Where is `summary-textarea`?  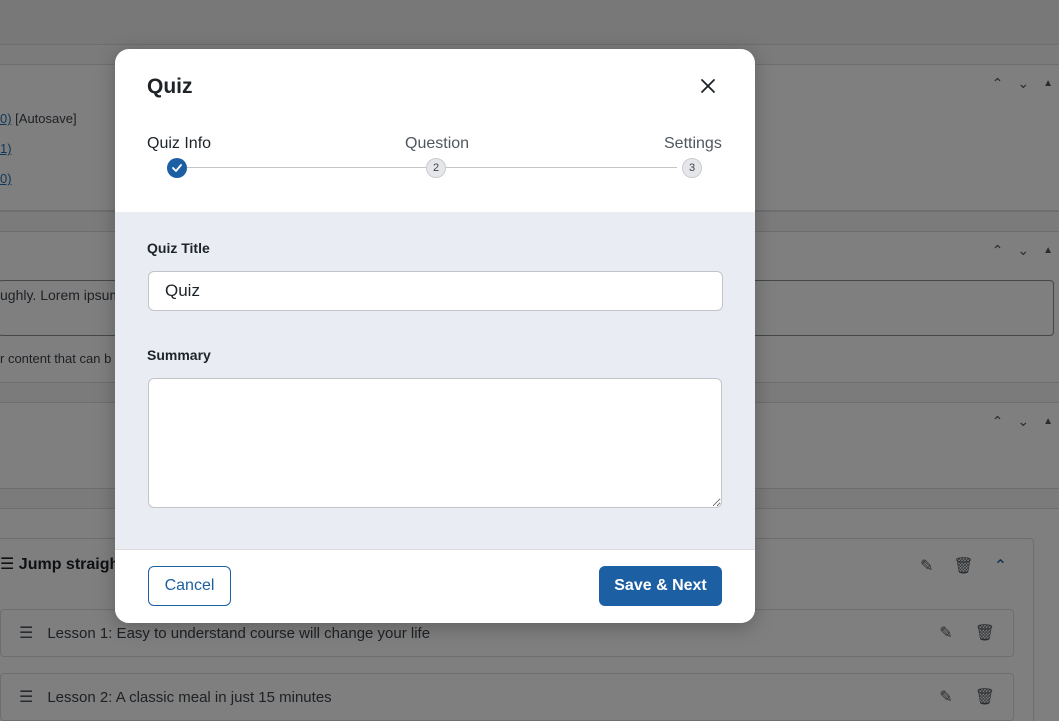
summary-textarea is located at coordinates (435, 443).